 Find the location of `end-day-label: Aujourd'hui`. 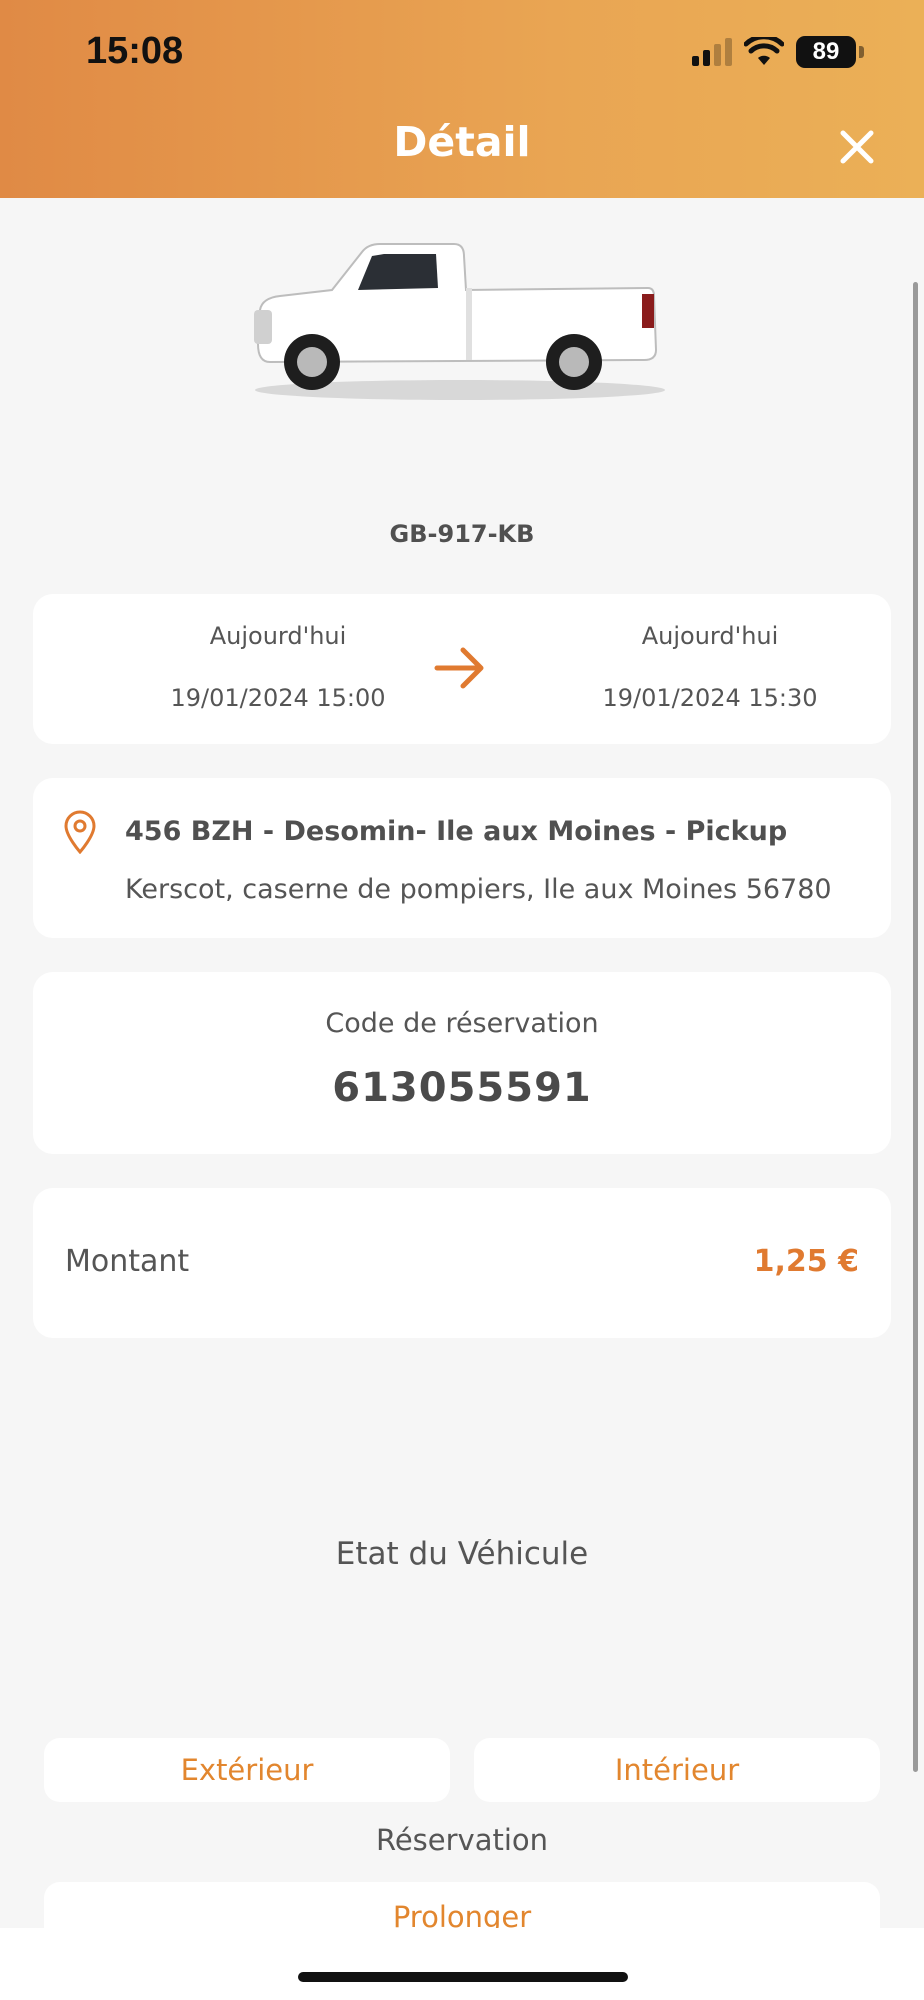

end-day-label: Aujourd'hui is located at coordinates (710, 636).